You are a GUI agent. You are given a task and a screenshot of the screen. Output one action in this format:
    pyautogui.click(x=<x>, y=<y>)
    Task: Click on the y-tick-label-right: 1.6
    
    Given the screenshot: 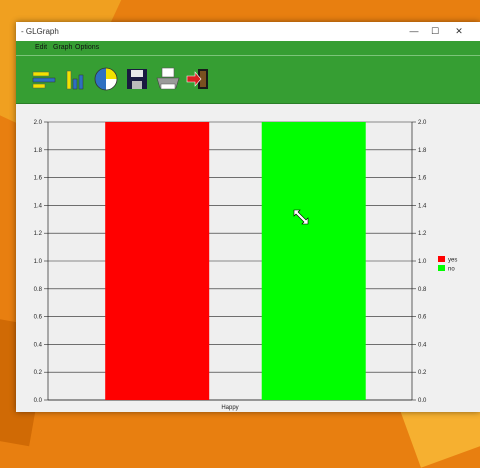 What is the action you would take?
    pyautogui.click(x=422, y=179)
    